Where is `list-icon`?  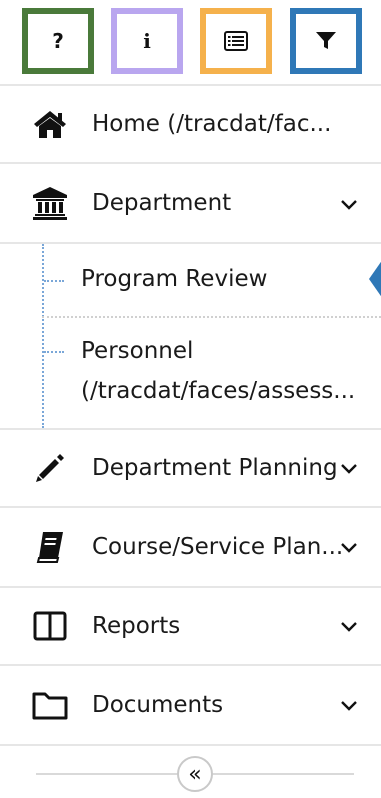
list-icon is located at coordinates (236, 41).